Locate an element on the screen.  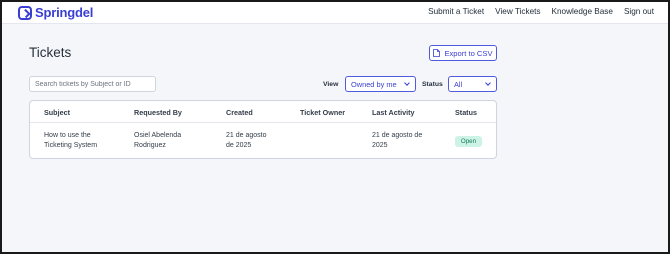
cell-last-activity: 21 de agosto de 2025 is located at coordinates (397, 140).